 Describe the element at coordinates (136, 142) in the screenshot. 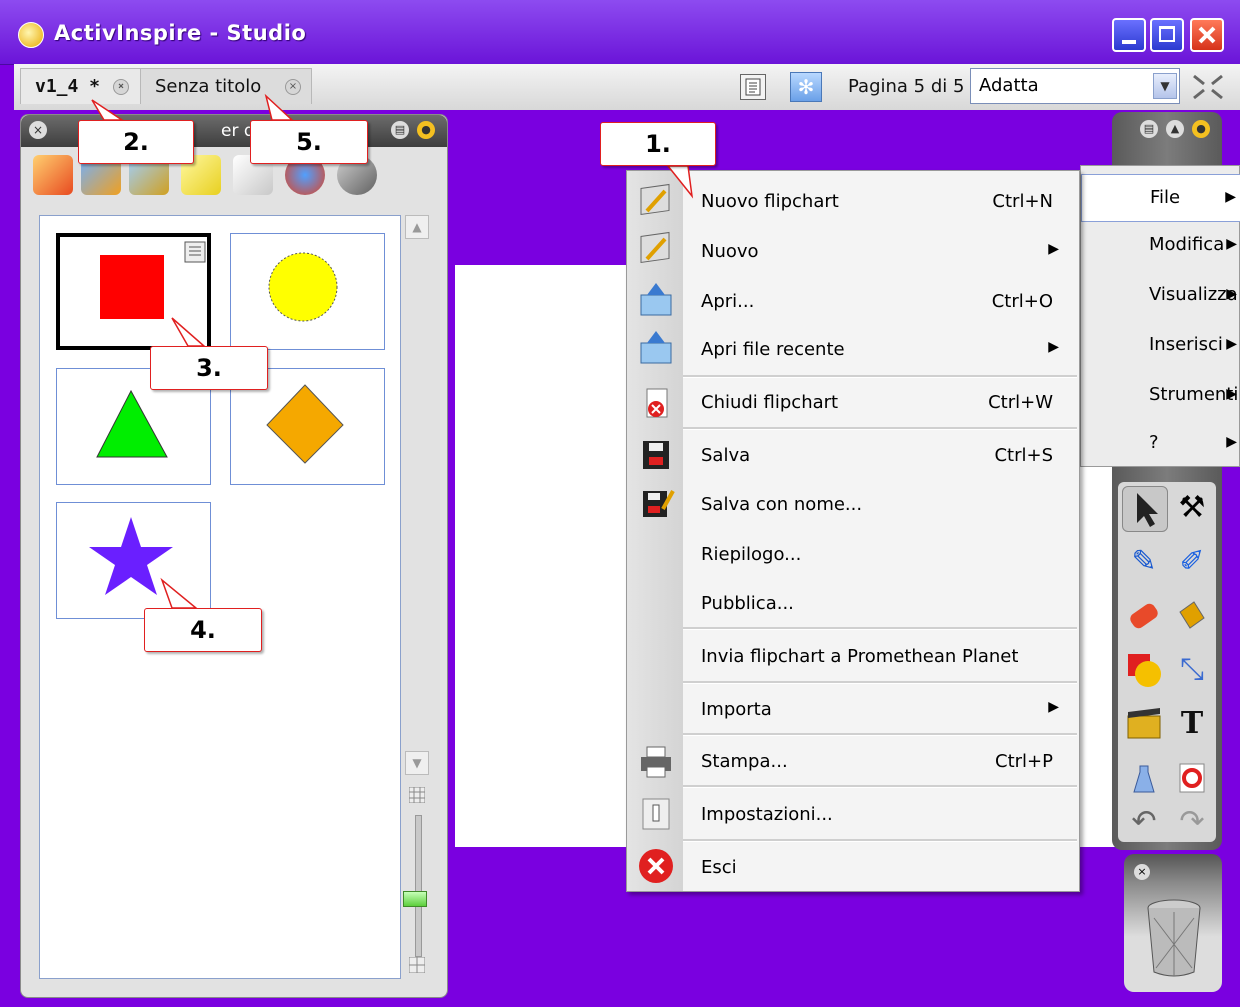

I see `callout-2: 2.` at that location.